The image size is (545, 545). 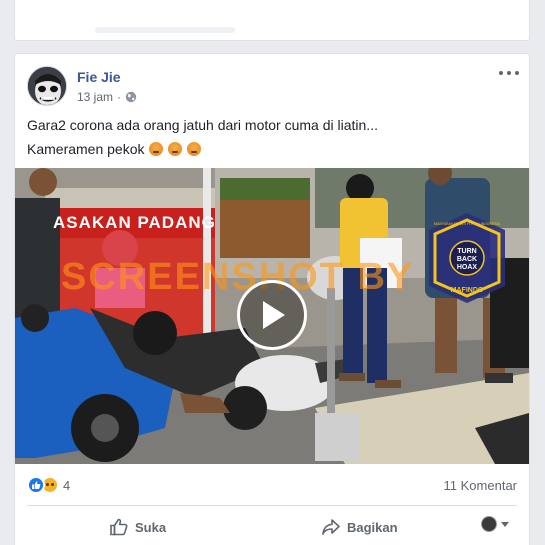 What do you see at coordinates (134, 222) in the screenshot?
I see `shop-sign-text: ASAKAN PADANG` at bounding box center [134, 222].